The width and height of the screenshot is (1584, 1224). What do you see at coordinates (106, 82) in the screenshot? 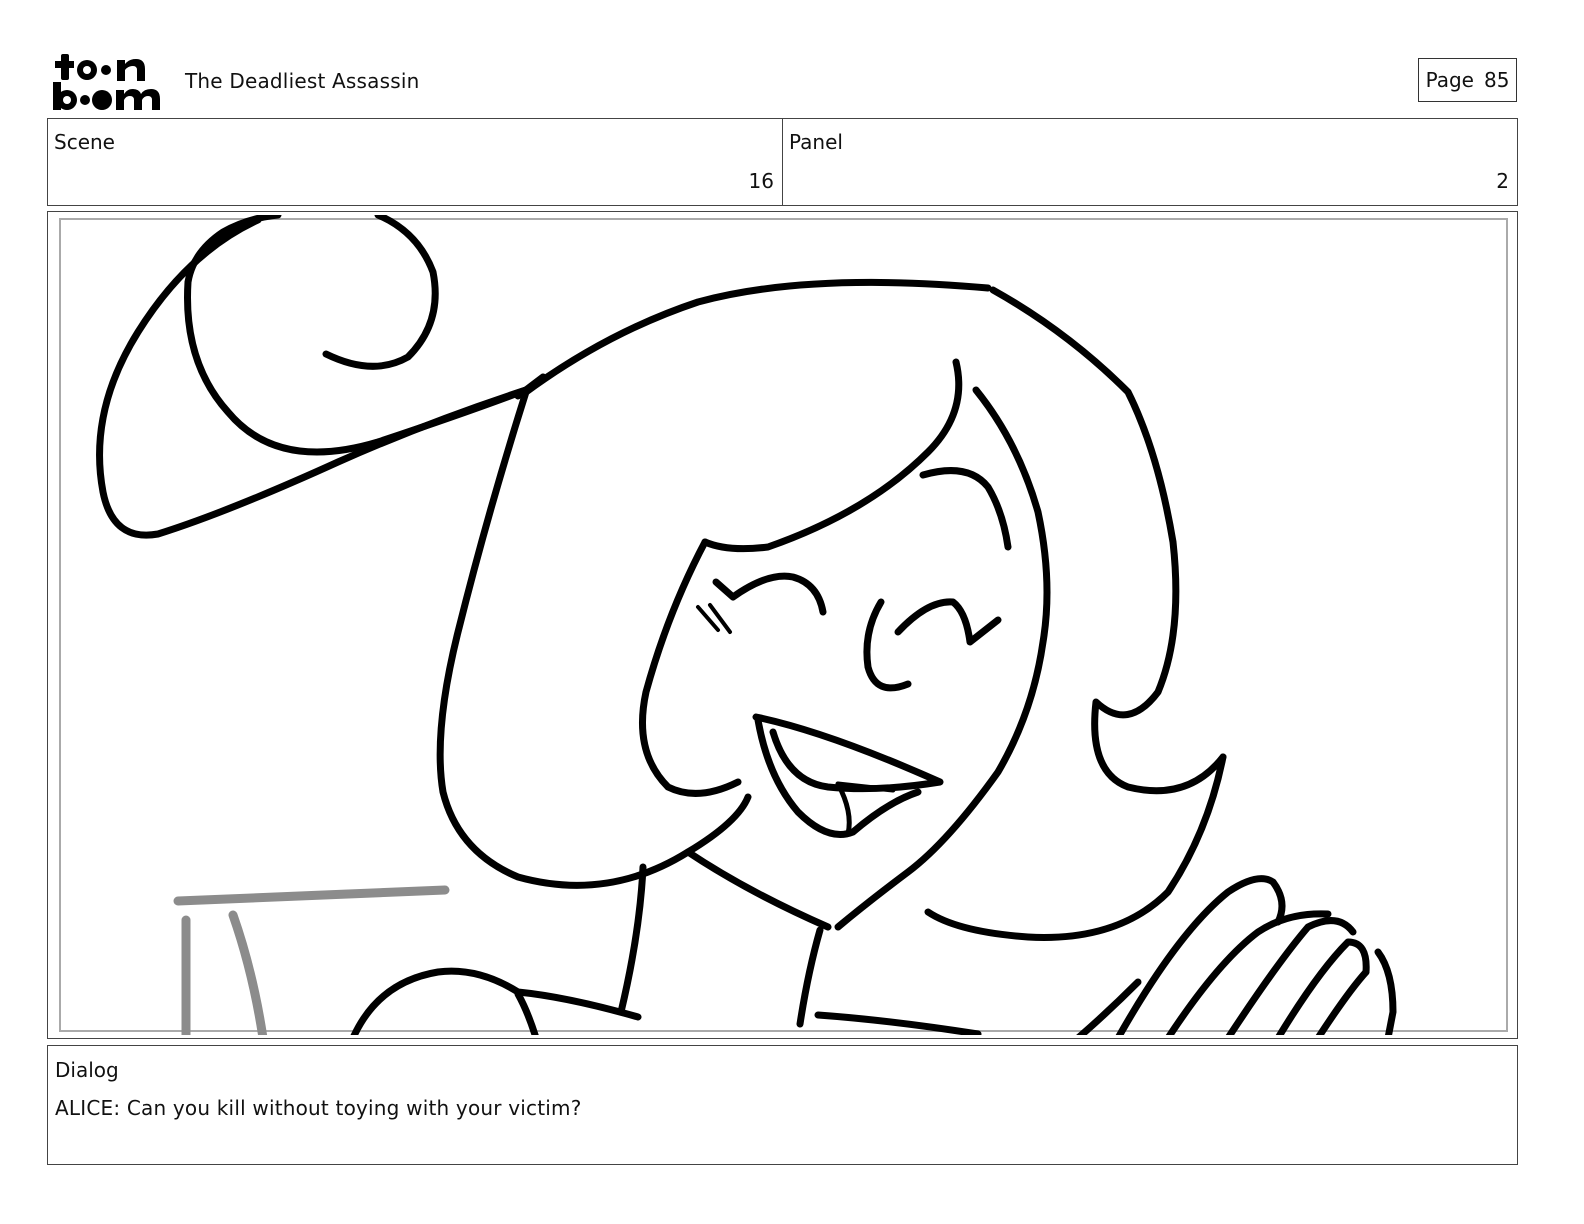
I see `toon-boom-logo` at bounding box center [106, 82].